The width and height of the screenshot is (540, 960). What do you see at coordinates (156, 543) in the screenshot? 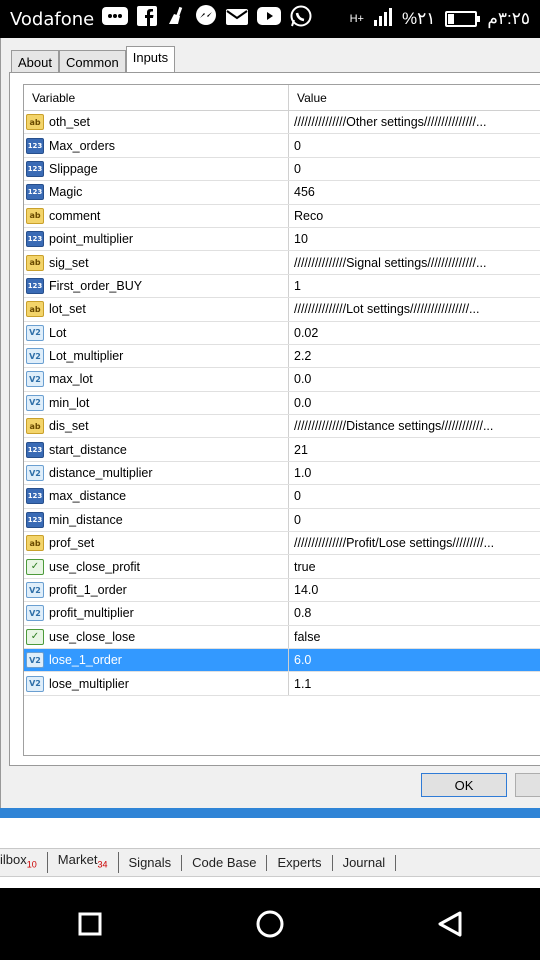
I see `variable-cell: ab prof_set` at bounding box center [156, 543].